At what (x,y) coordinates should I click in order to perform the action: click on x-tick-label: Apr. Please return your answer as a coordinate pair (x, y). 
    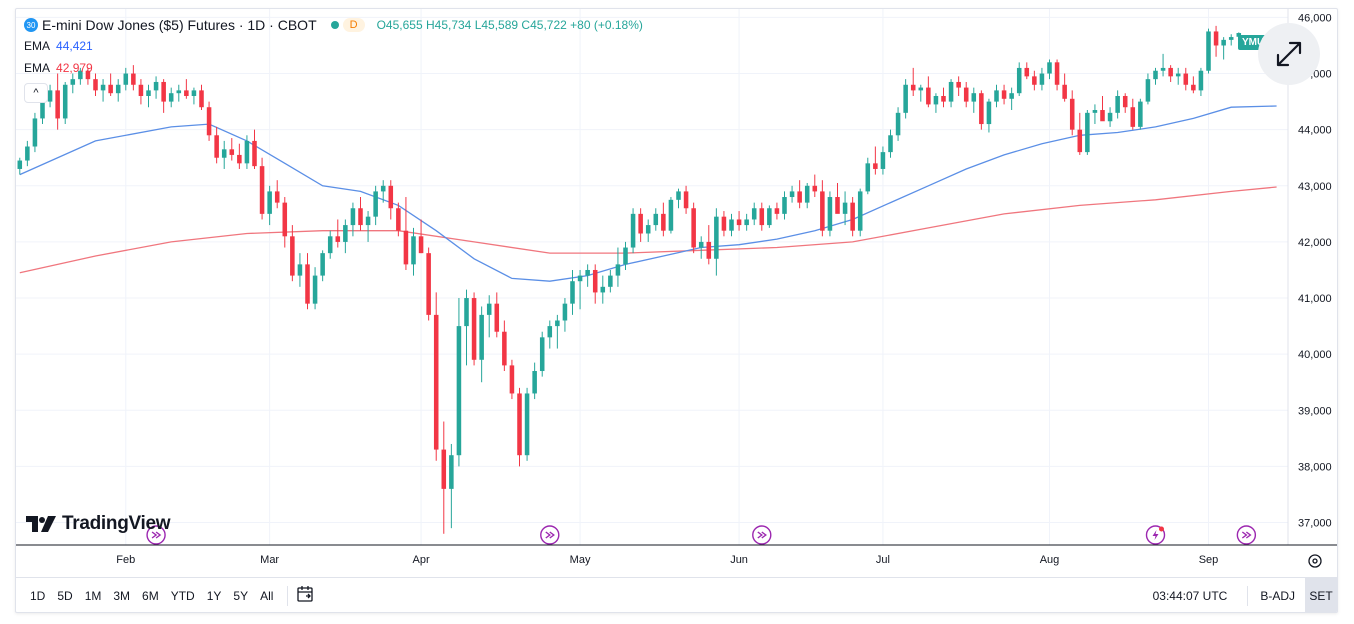
    Looking at the image, I should click on (421, 560).